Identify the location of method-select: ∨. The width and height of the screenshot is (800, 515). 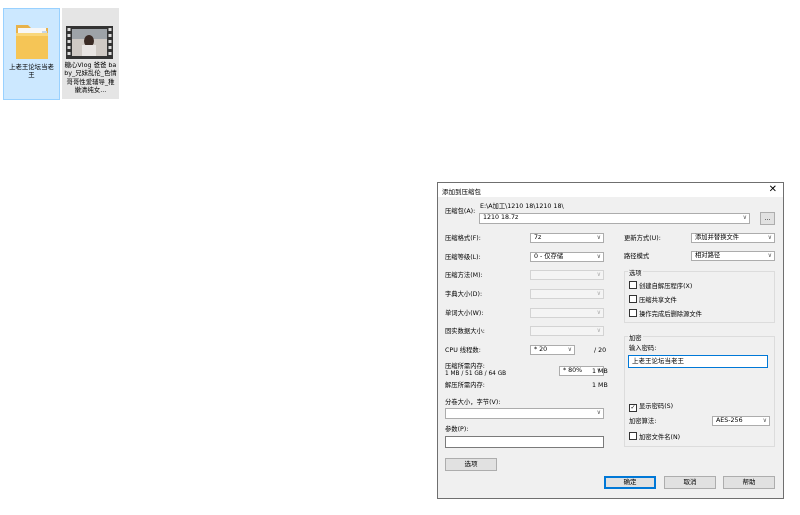
(567, 275).